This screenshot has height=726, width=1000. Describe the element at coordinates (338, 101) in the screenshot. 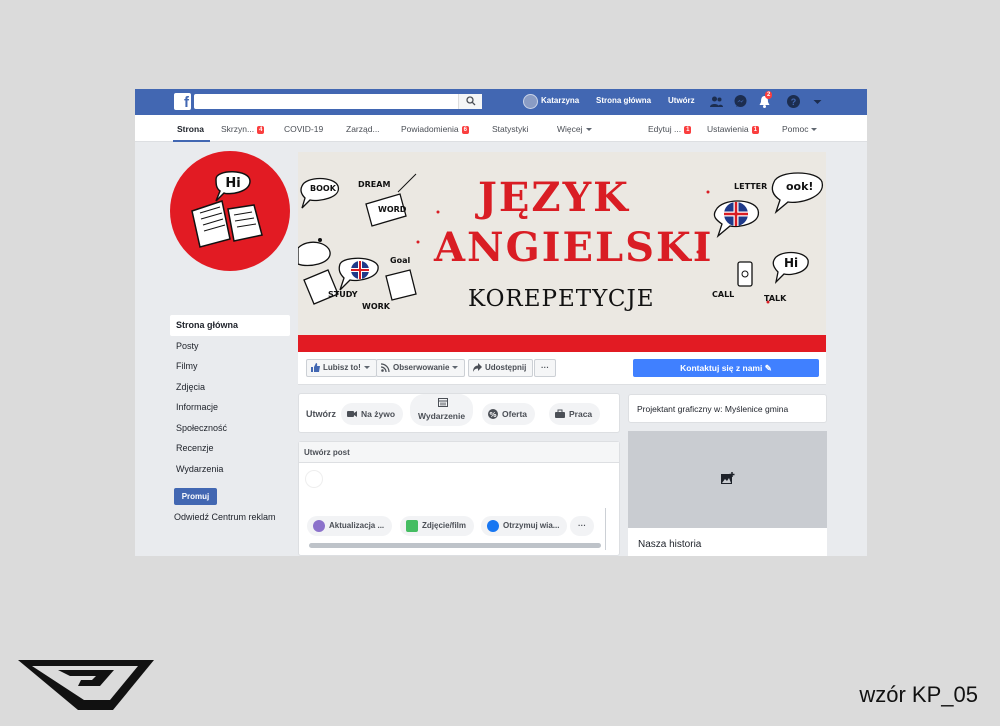

I see `search-input` at that location.